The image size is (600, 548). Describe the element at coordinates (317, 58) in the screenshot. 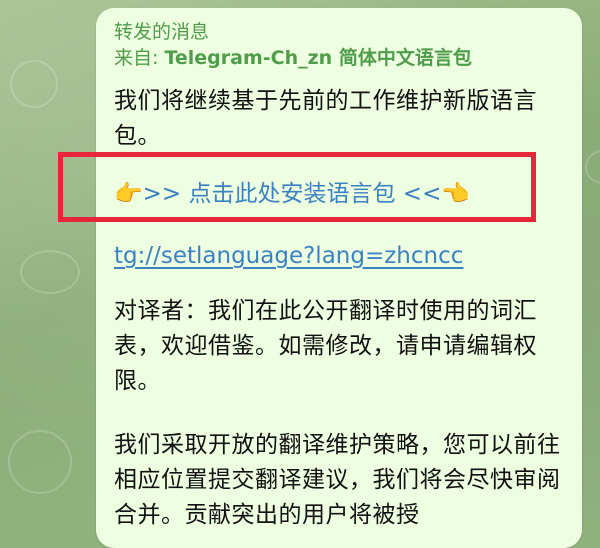

I see `forwarded-source-channel: Telegram-Ch_zn 简体中文语言包` at that location.